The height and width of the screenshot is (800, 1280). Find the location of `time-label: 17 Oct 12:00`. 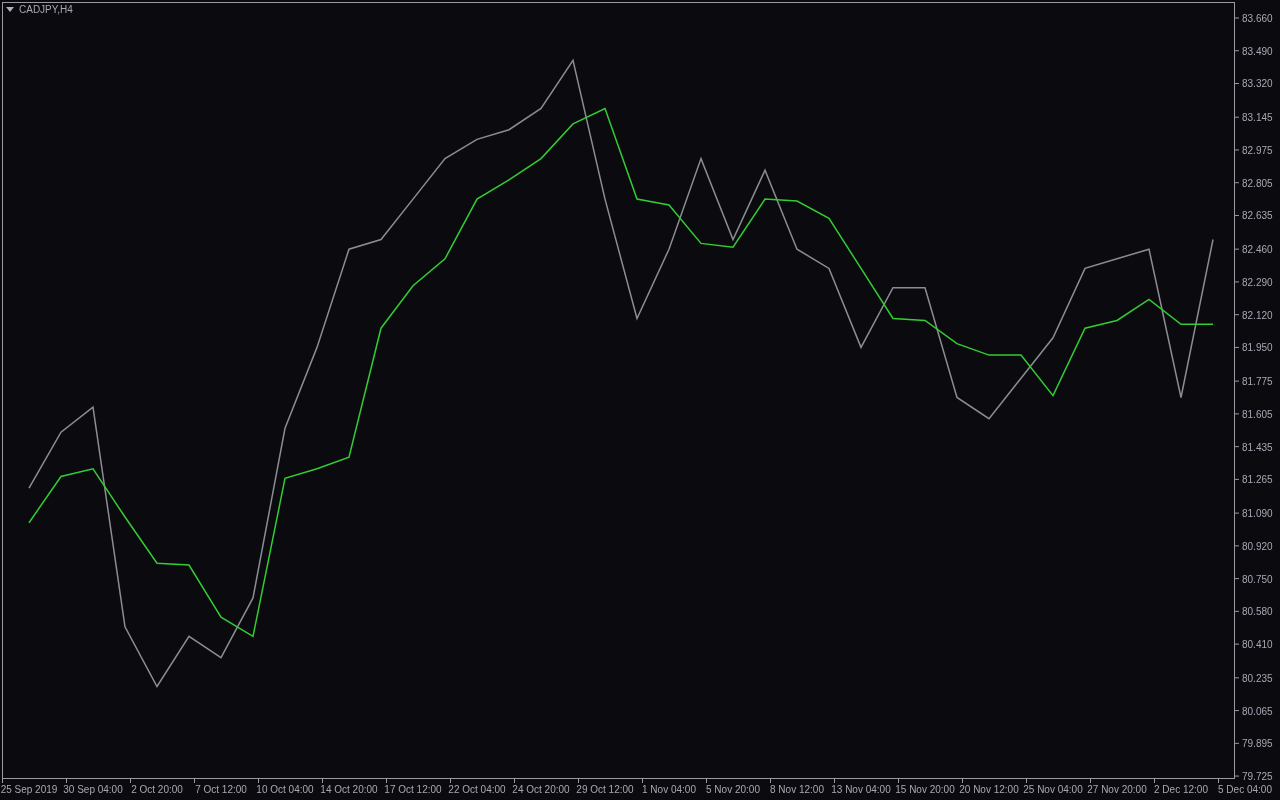

time-label: 17 Oct 12:00 is located at coordinates (413, 789).